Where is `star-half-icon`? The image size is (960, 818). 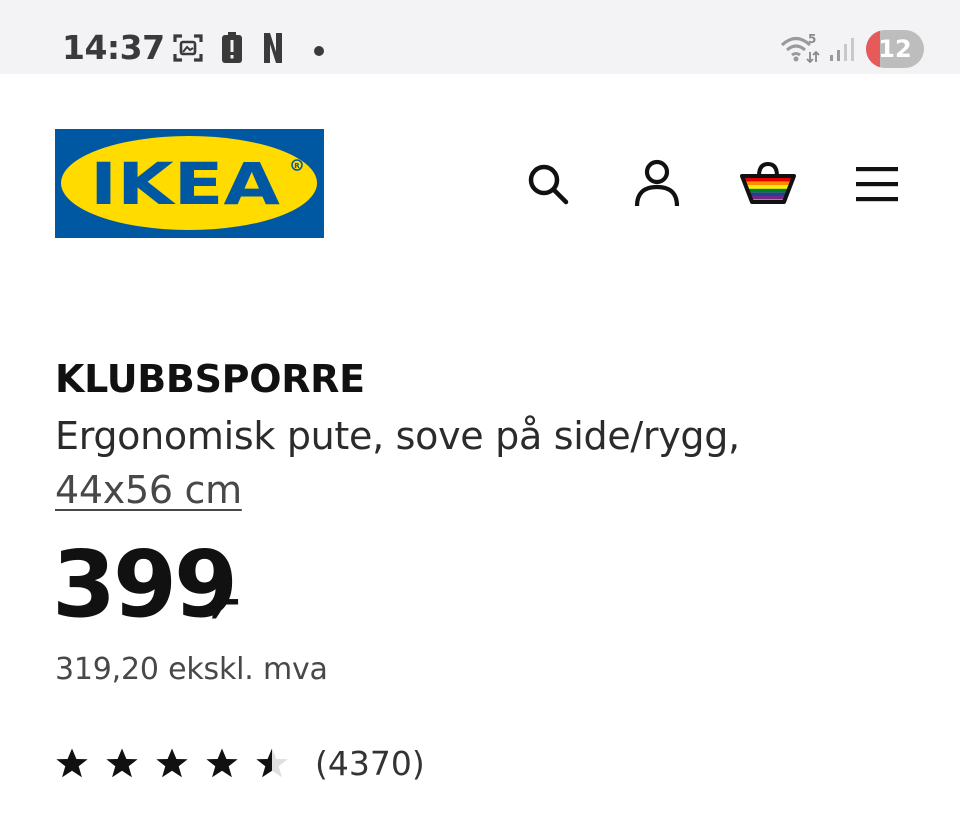 star-half-icon is located at coordinates (272, 763).